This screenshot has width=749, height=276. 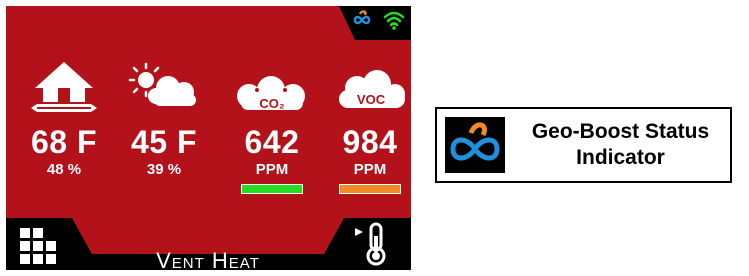 What do you see at coordinates (371, 99) in the screenshot?
I see `voc-icon-text: VOC` at bounding box center [371, 99].